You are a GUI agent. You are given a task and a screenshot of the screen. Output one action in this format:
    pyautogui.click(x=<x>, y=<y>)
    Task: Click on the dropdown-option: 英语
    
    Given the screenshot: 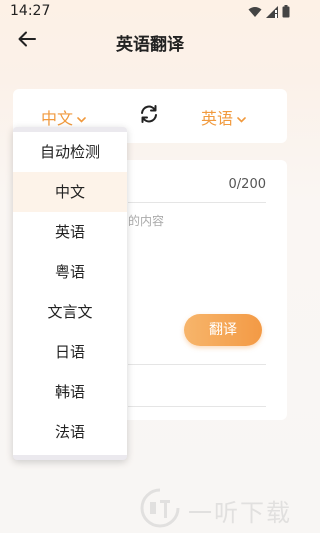 What is the action you would take?
    pyautogui.click(x=70, y=232)
    